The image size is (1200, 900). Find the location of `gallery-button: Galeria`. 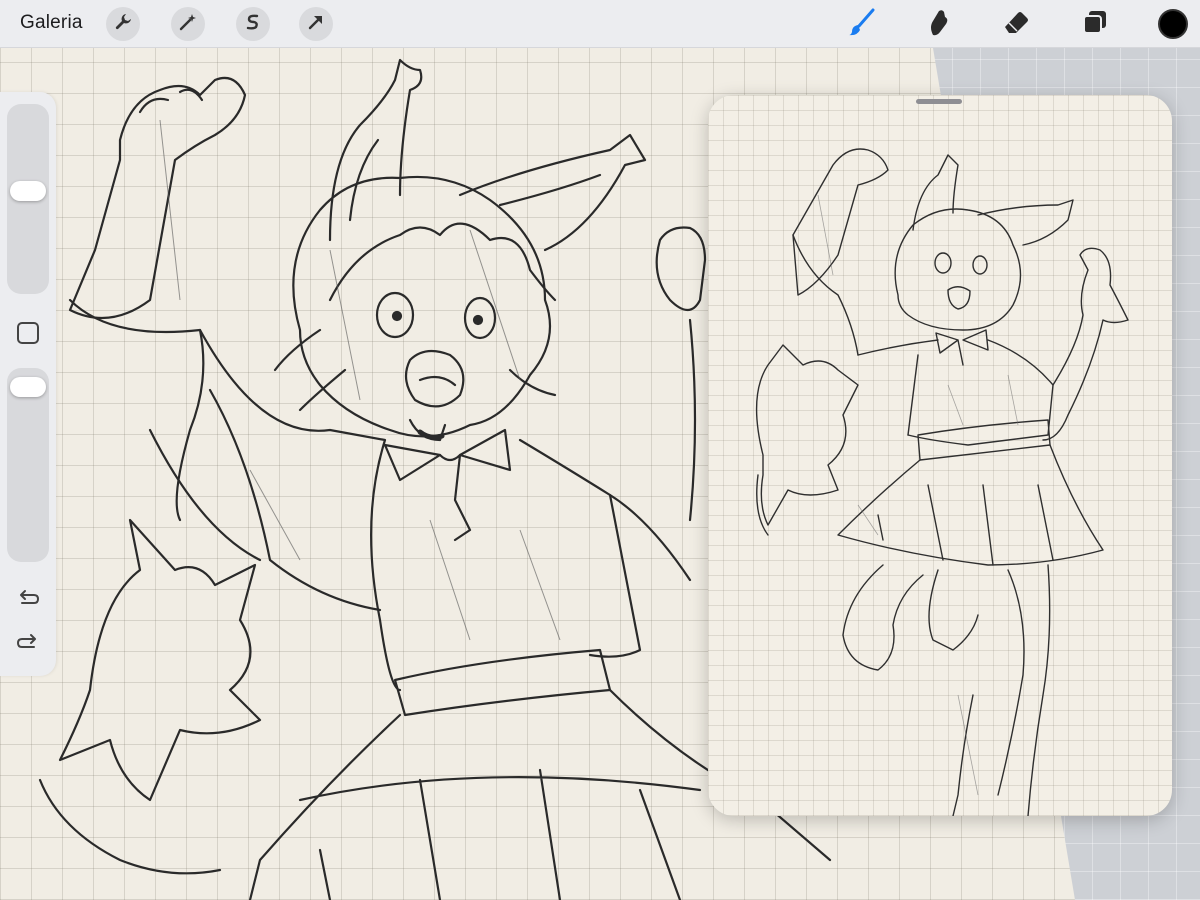

gallery-button: Galeria is located at coordinates (51, 23).